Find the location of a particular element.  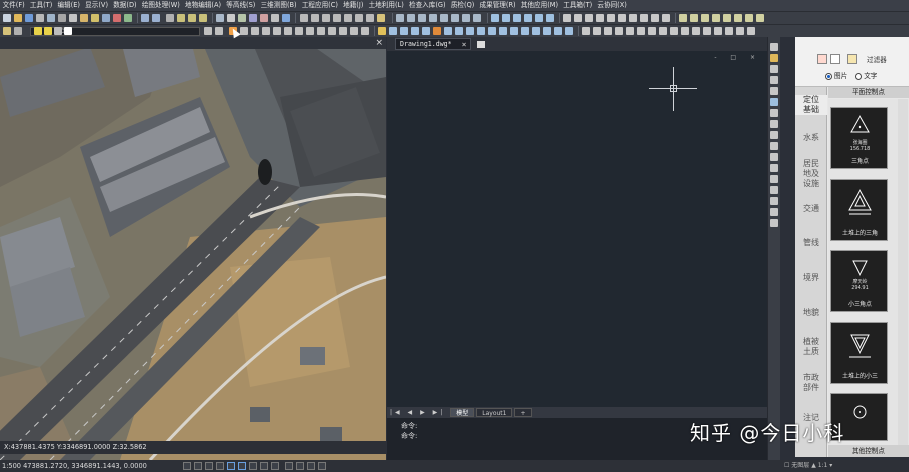

layer-sun-icon is located at coordinates (48, 31).